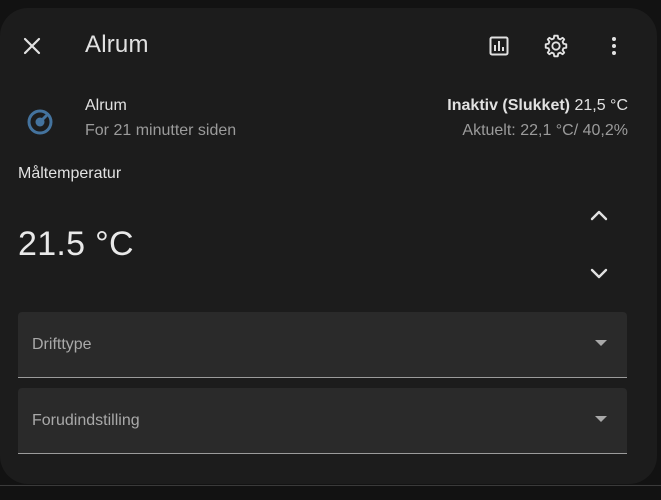 This screenshot has height=500, width=661. Describe the element at coordinates (508, 105) in the screenshot. I see `hvac-state: Inaktiv (Slukket)` at that location.